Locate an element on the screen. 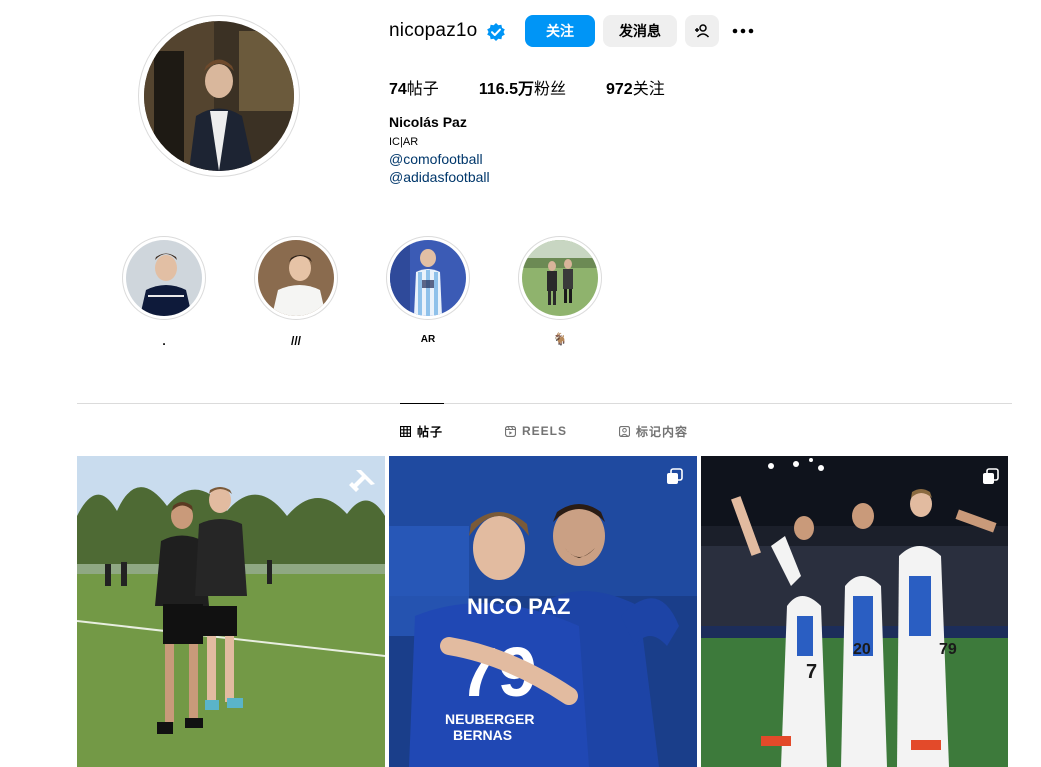  tab-label: 标记内容 is located at coordinates (662, 431).